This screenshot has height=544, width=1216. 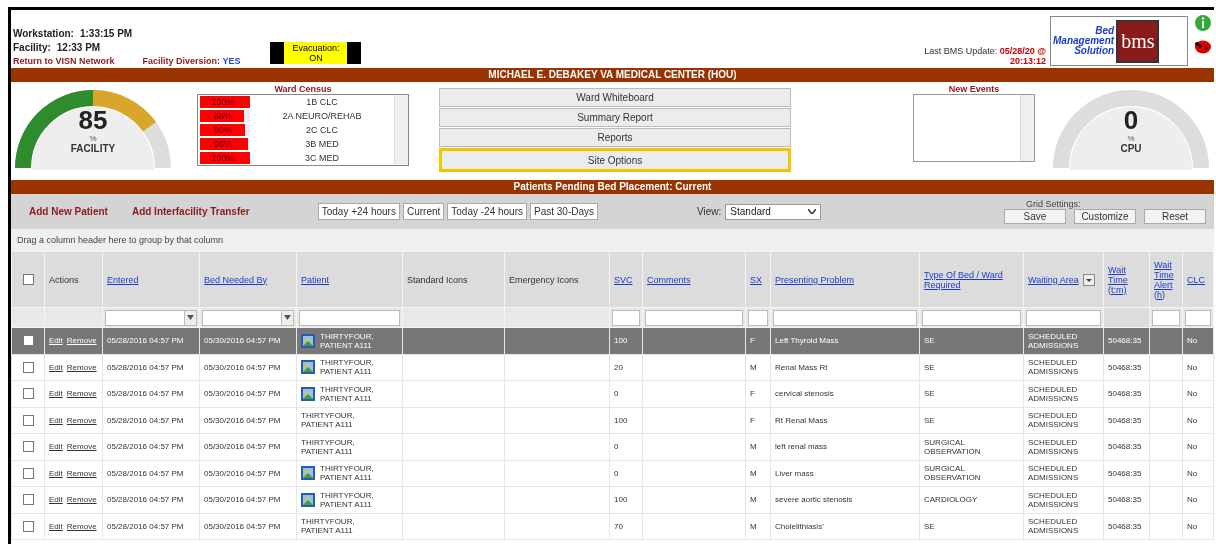 I want to click on table-cell: 0, so click(x=626, y=446).